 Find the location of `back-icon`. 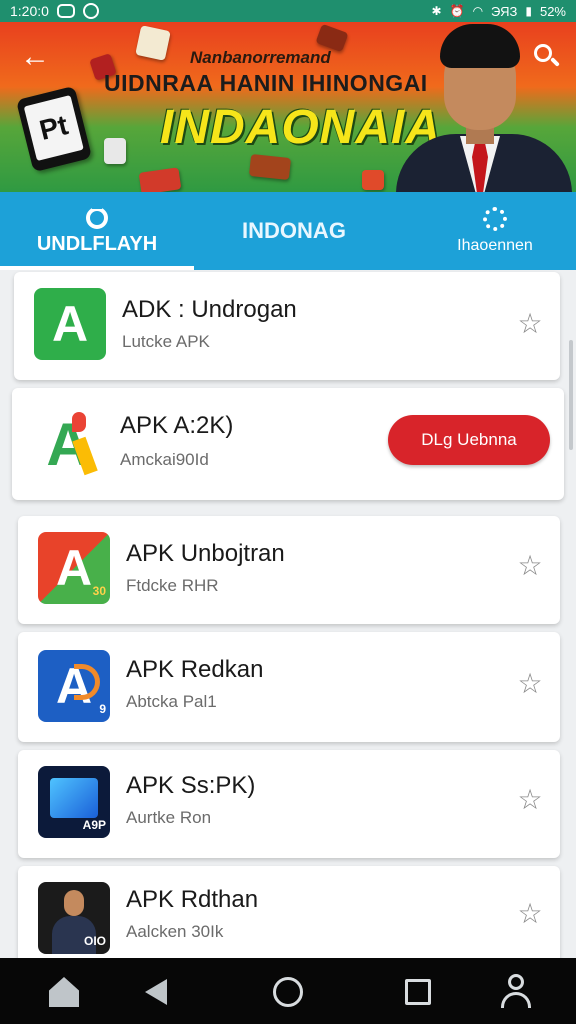

back-icon is located at coordinates (156, 992).